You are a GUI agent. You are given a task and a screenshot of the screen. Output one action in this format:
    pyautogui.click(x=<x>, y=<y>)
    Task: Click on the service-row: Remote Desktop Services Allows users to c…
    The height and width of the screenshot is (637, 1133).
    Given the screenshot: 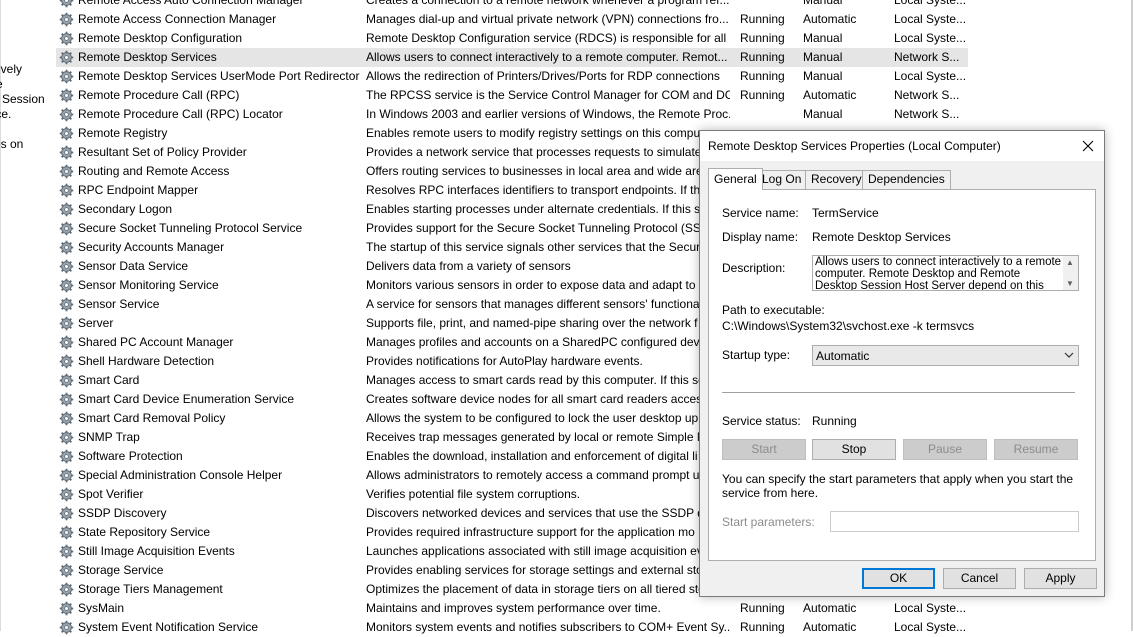 What is the action you would take?
    pyautogui.click(x=512, y=57)
    